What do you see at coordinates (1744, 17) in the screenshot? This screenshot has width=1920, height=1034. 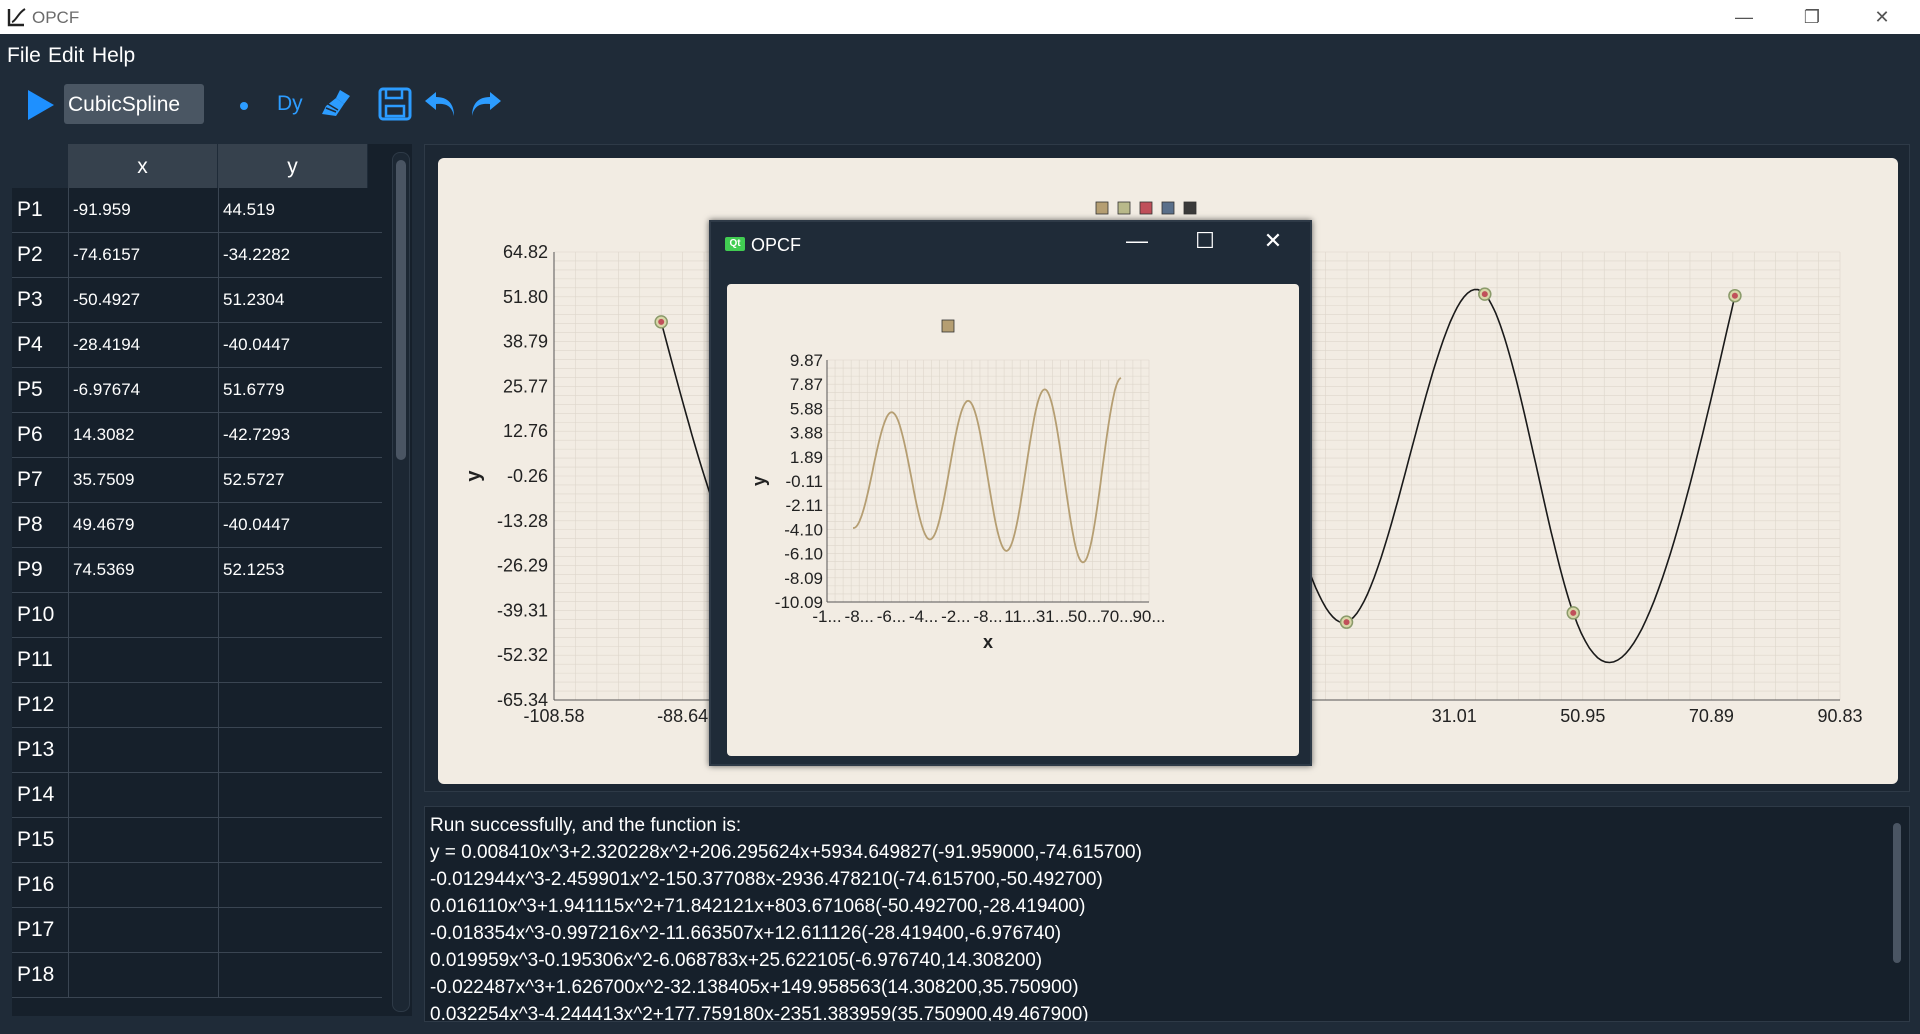 I see `minimize-button: —` at bounding box center [1744, 17].